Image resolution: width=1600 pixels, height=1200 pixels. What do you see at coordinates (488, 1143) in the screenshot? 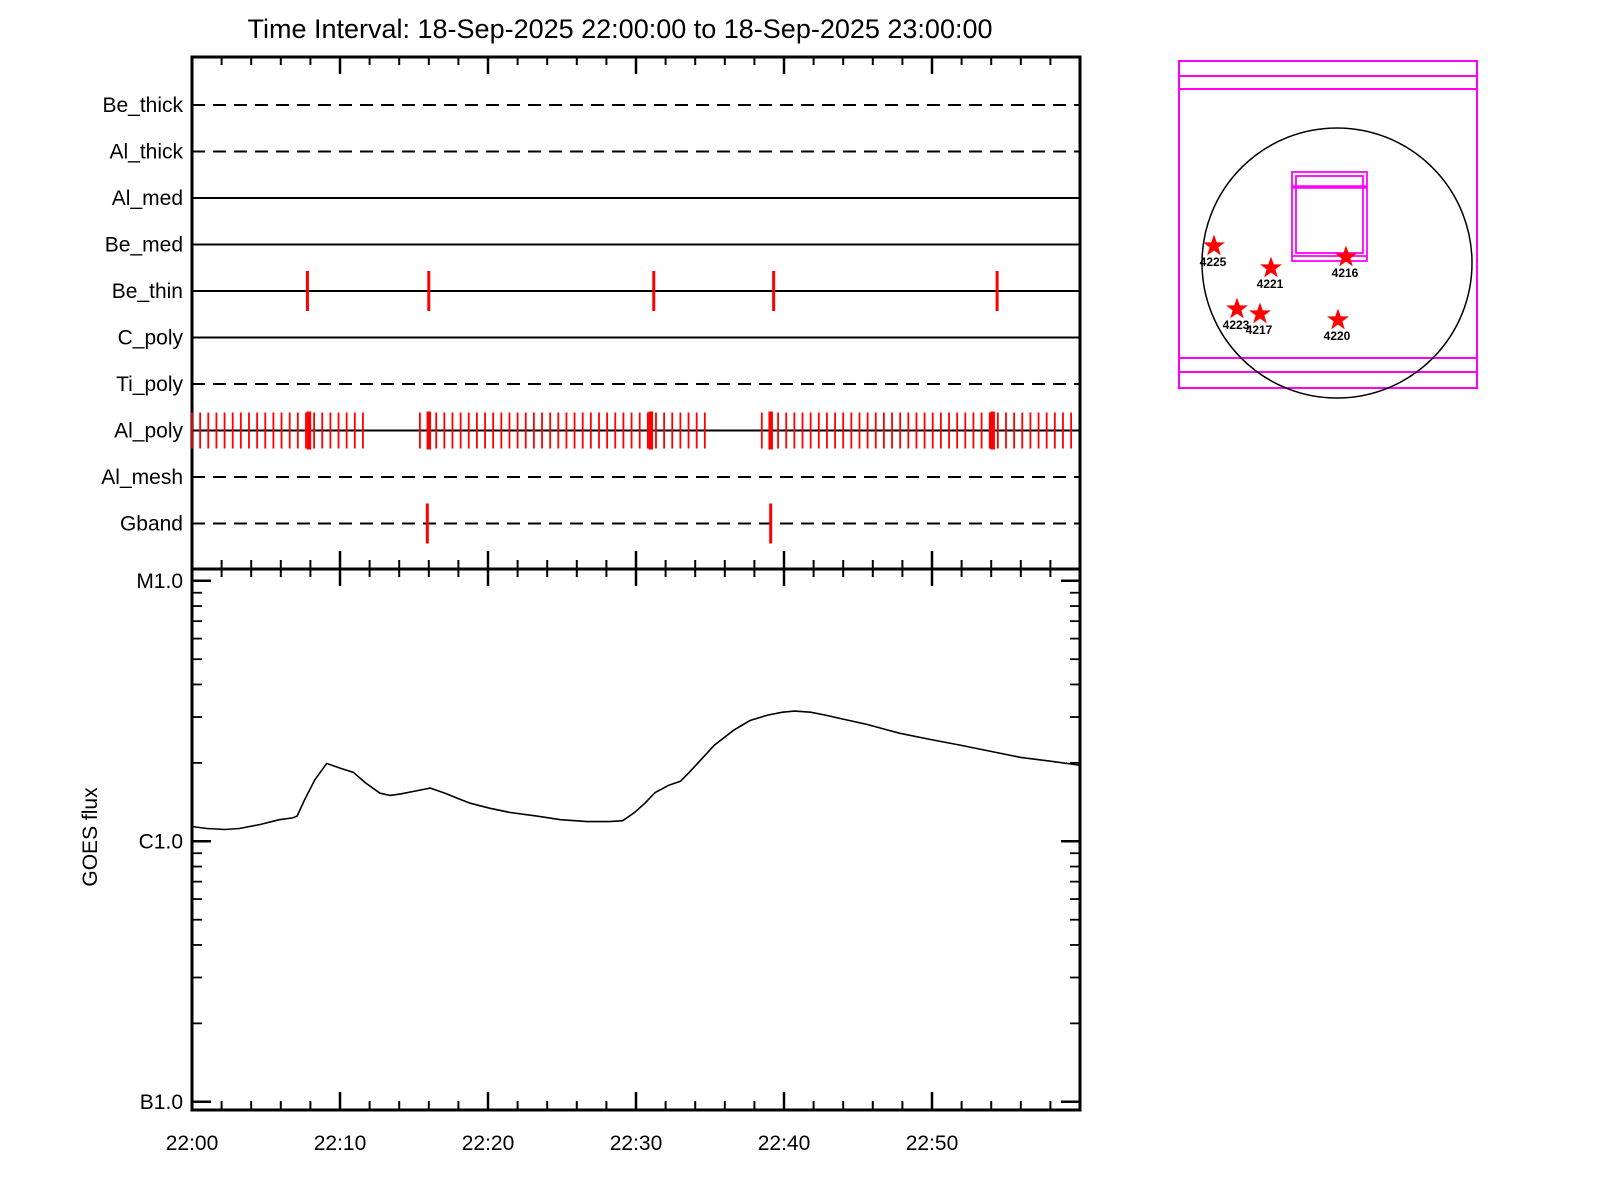
I see `x-axis-label: 22:20` at bounding box center [488, 1143].